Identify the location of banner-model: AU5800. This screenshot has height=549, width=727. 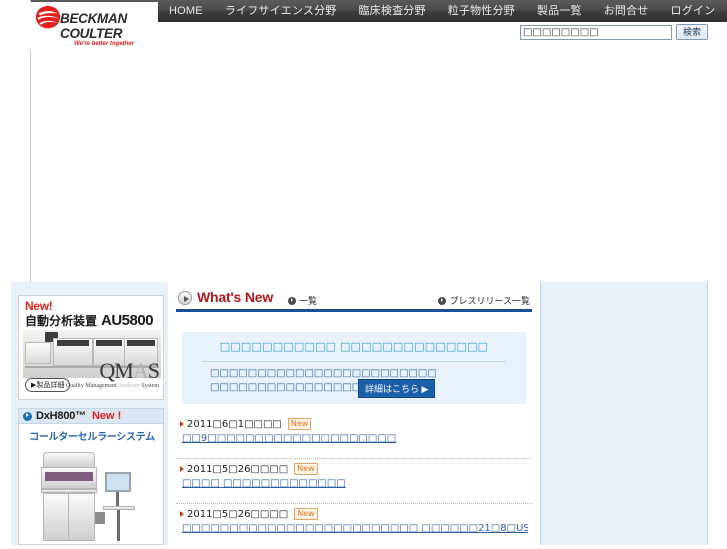
(127, 320).